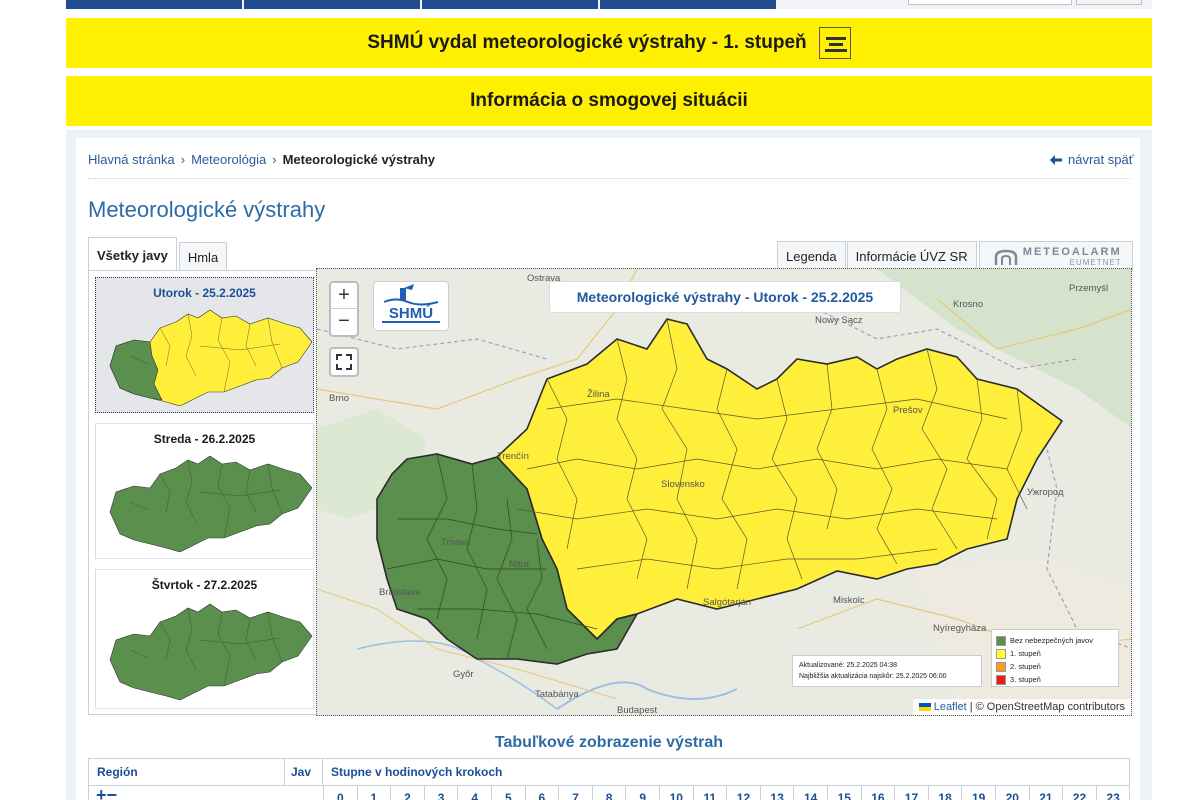  I want to click on meteoalarm-label: METEOALARM, so click(1072, 251).